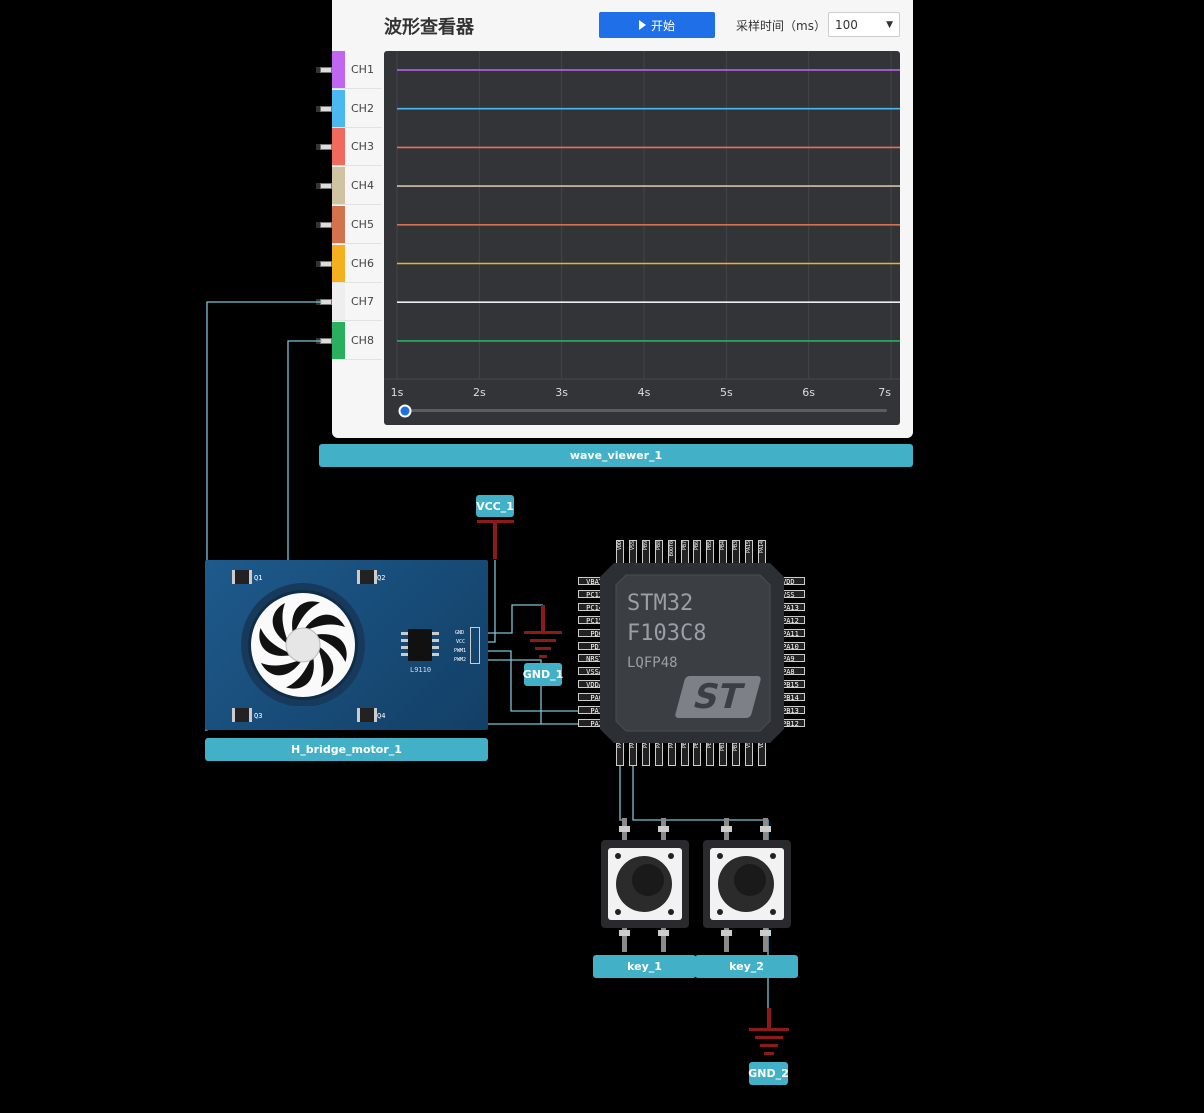  I want to click on wire-pa3-key1, so click(622, 793).